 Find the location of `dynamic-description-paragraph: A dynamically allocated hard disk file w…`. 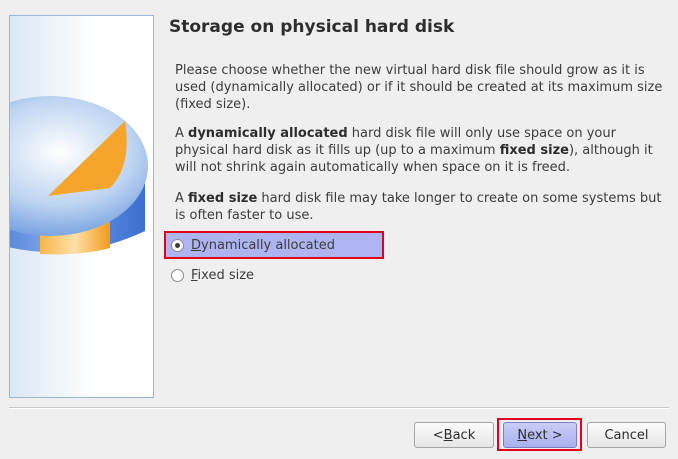

dynamic-description-paragraph: A dynamically allocated hard disk file w… is located at coordinates (414, 150).